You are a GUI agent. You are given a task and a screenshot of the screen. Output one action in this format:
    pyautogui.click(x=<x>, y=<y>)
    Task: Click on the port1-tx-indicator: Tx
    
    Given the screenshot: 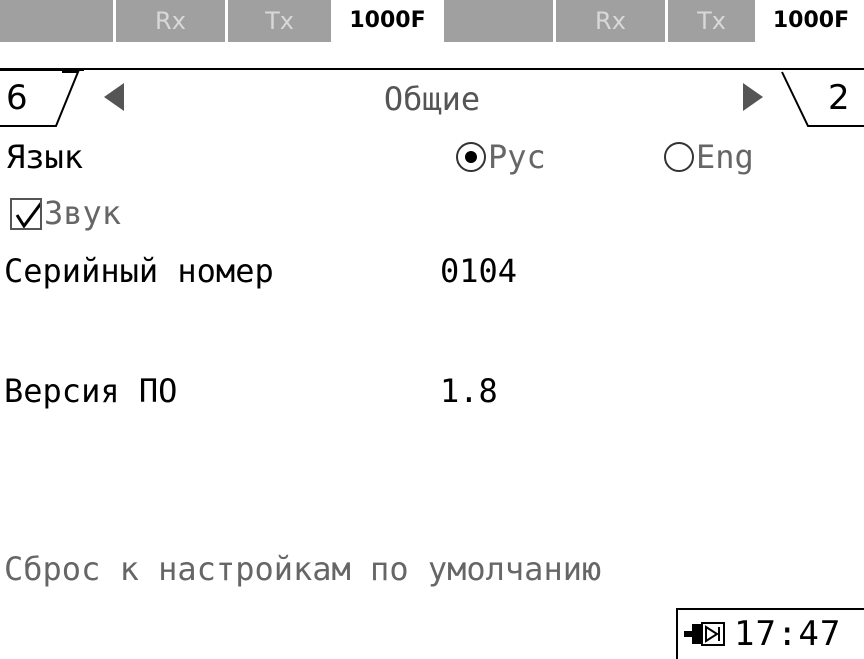 What is the action you would take?
    pyautogui.click(x=281, y=21)
    